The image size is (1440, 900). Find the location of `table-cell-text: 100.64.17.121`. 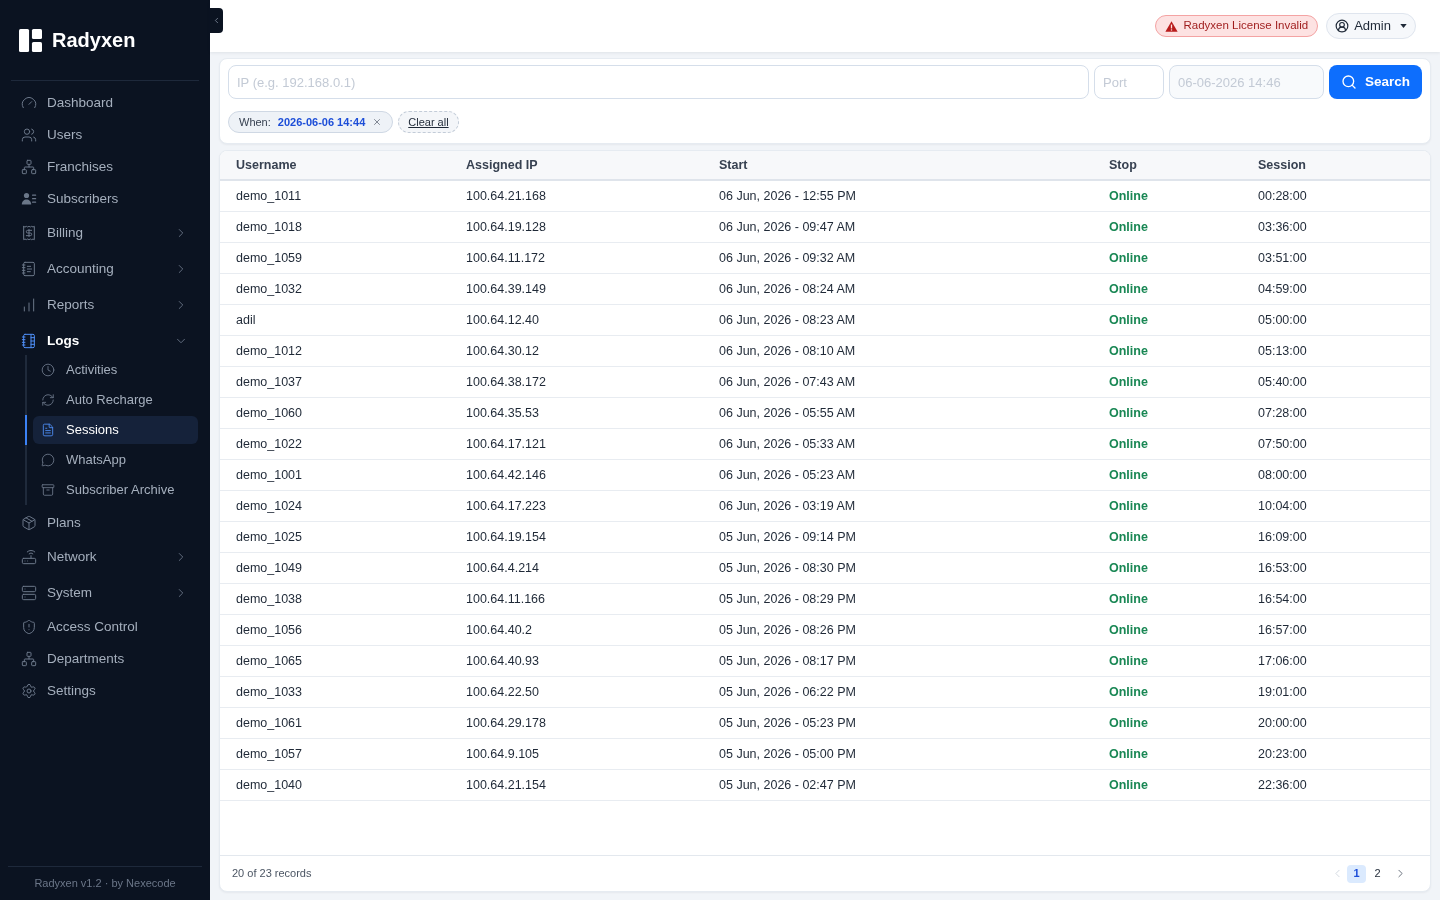

table-cell-text: 100.64.17.121 is located at coordinates (506, 444).